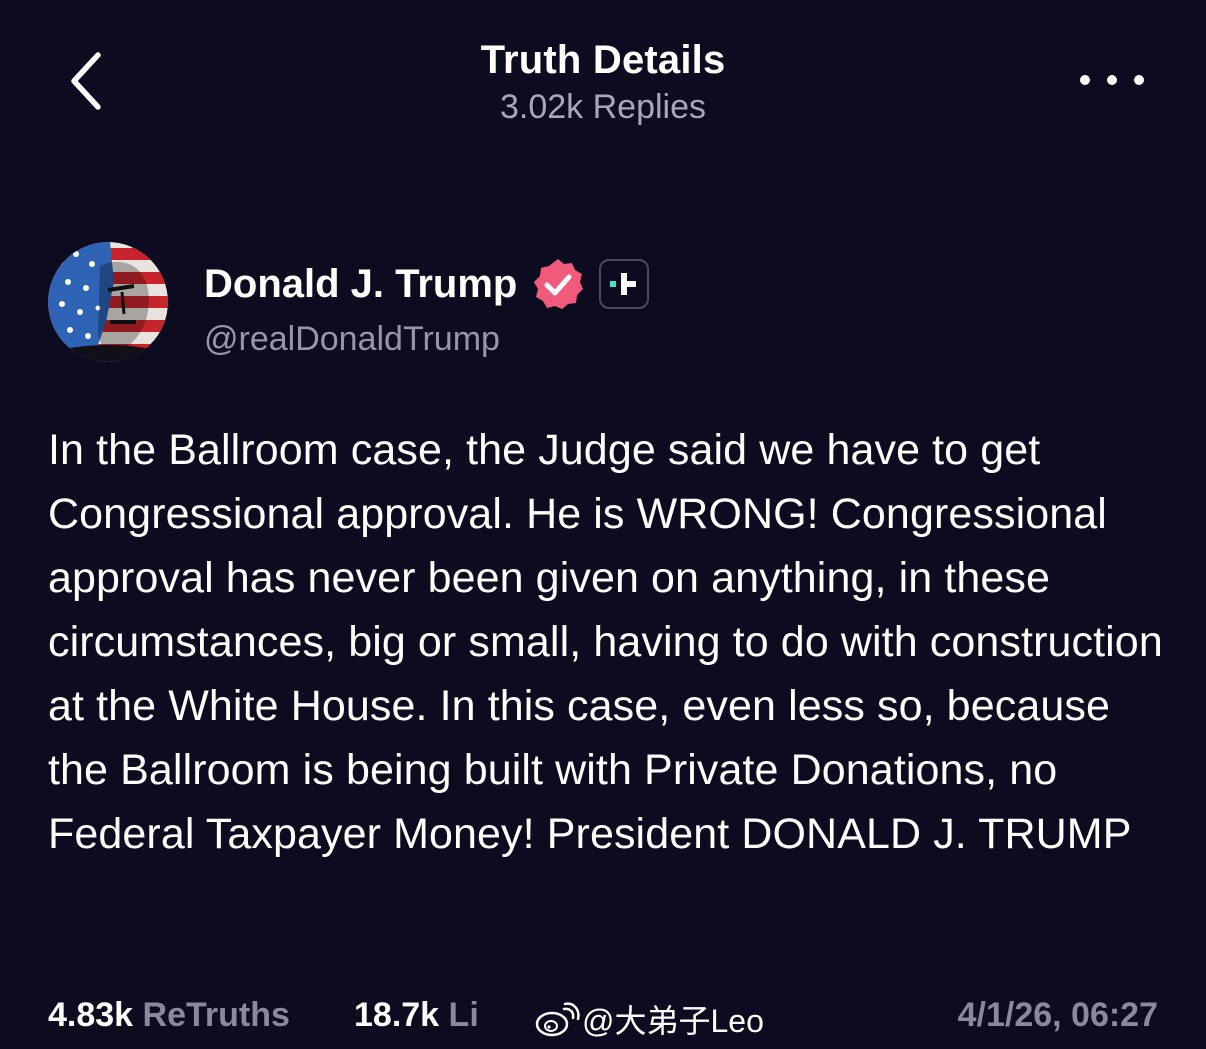  I want to click on replies-count: 3.02k Replies, so click(603, 107).